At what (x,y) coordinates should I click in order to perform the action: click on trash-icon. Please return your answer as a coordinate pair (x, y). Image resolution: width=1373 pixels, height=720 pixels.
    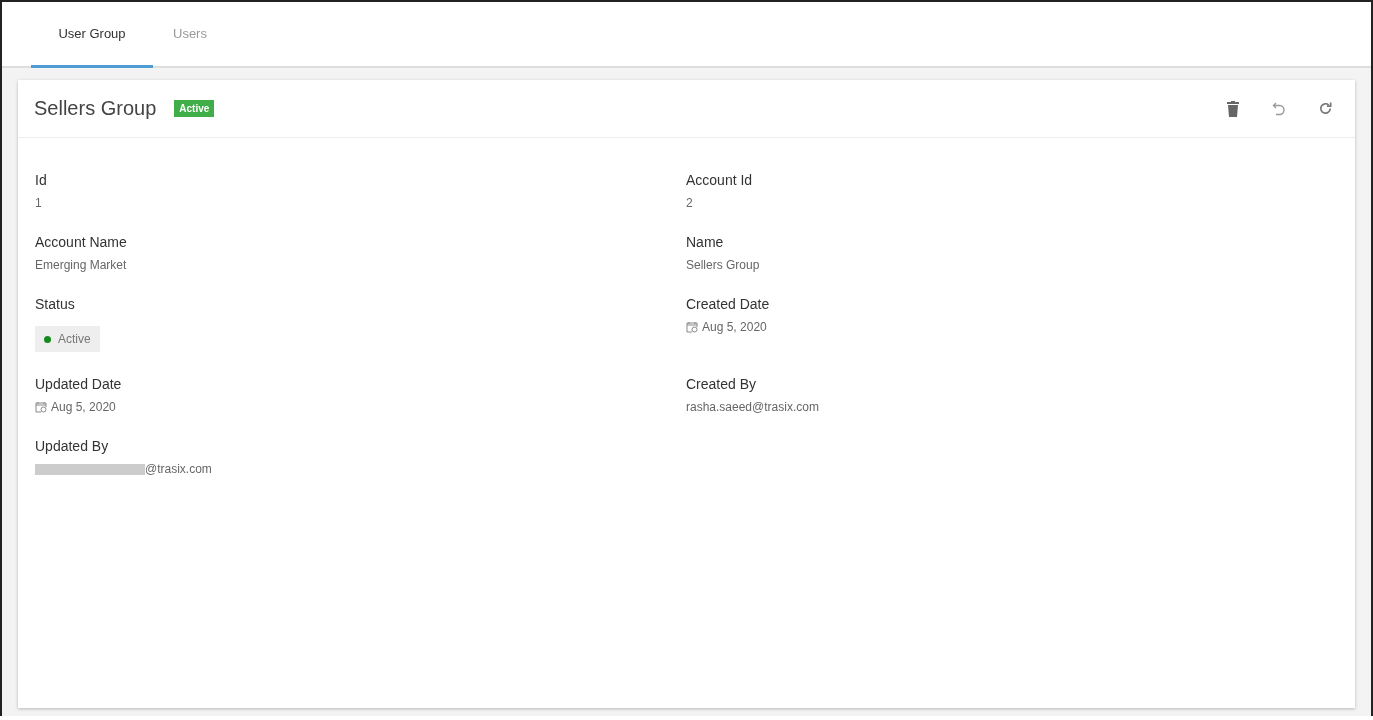
    Looking at the image, I should click on (1233, 108).